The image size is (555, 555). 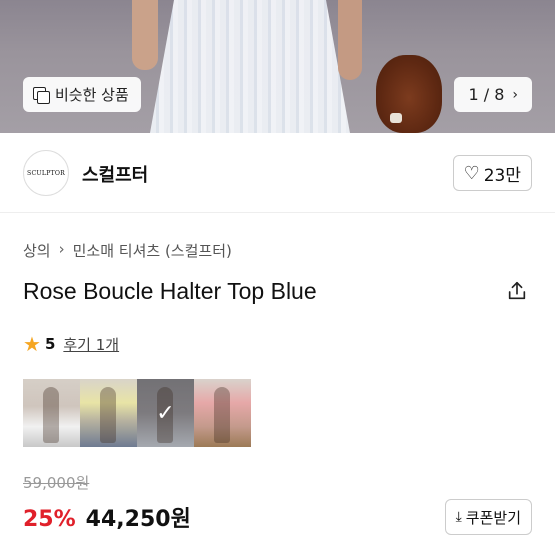 I want to click on discount-rate: 25%, so click(x=49, y=519).